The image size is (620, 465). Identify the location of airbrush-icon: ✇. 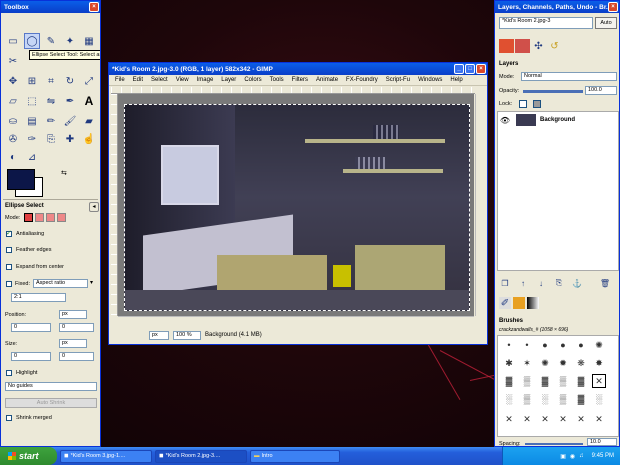
(13, 139).